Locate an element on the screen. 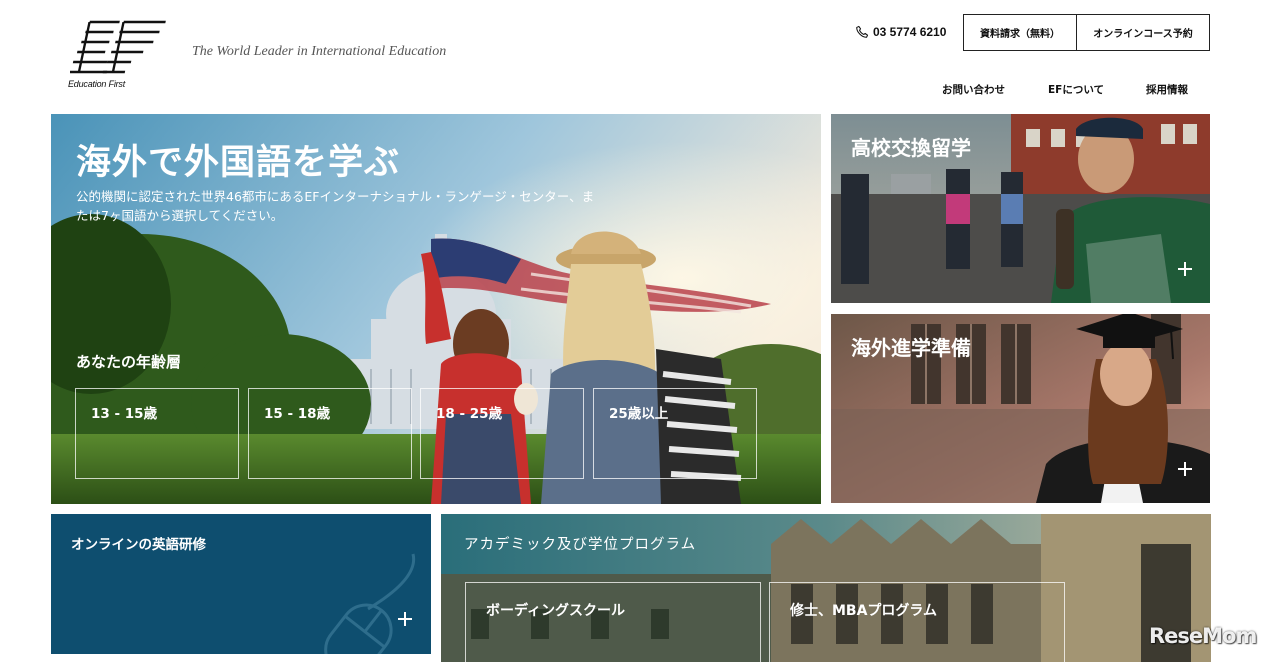  age-group-heading: あなたの年齢層 is located at coordinates (129, 362).